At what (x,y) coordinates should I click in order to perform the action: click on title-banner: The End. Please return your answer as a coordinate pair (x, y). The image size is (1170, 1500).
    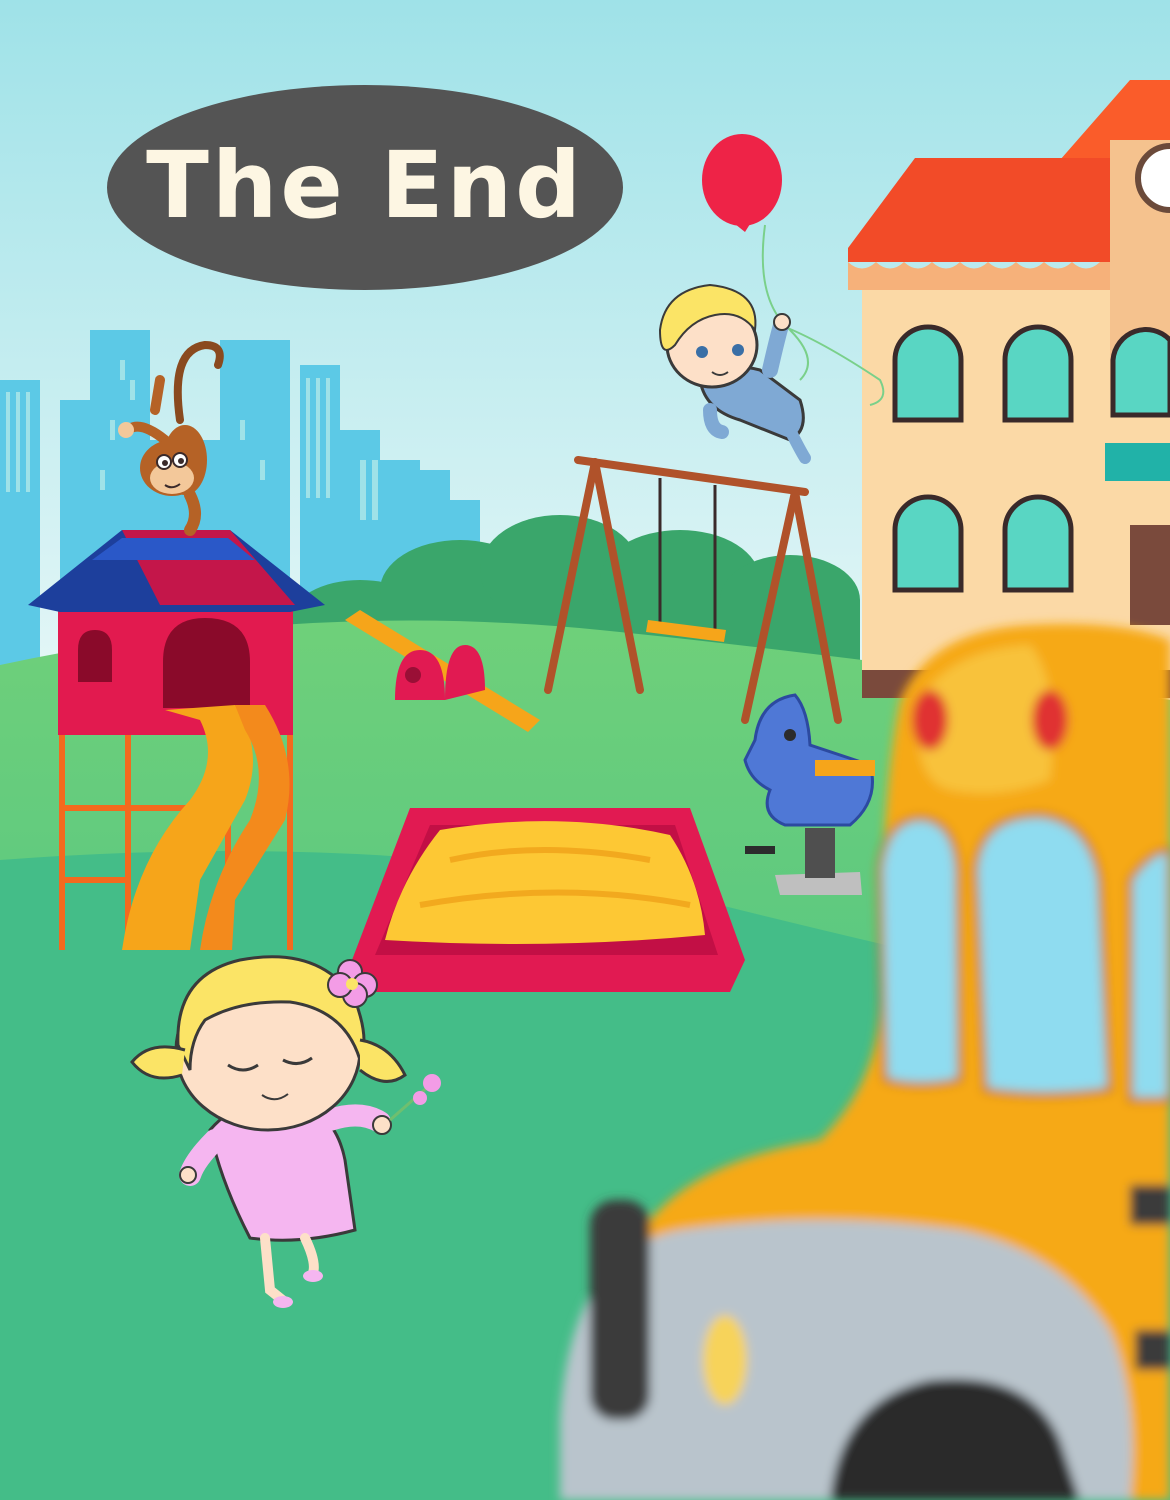
    Looking at the image, I should click on (365, 187).